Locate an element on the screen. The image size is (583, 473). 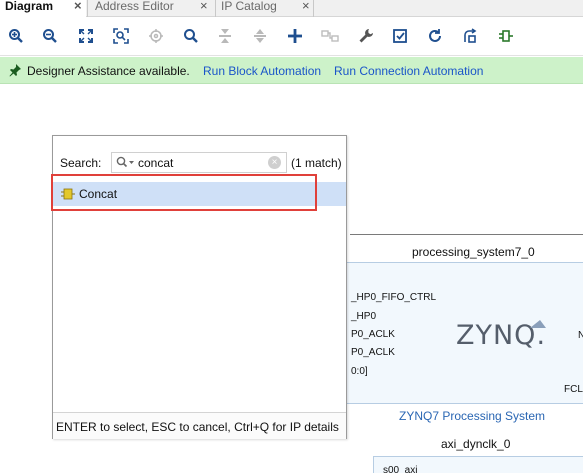
ps-port-label: 0:0] is located at coordinates (359, 371).